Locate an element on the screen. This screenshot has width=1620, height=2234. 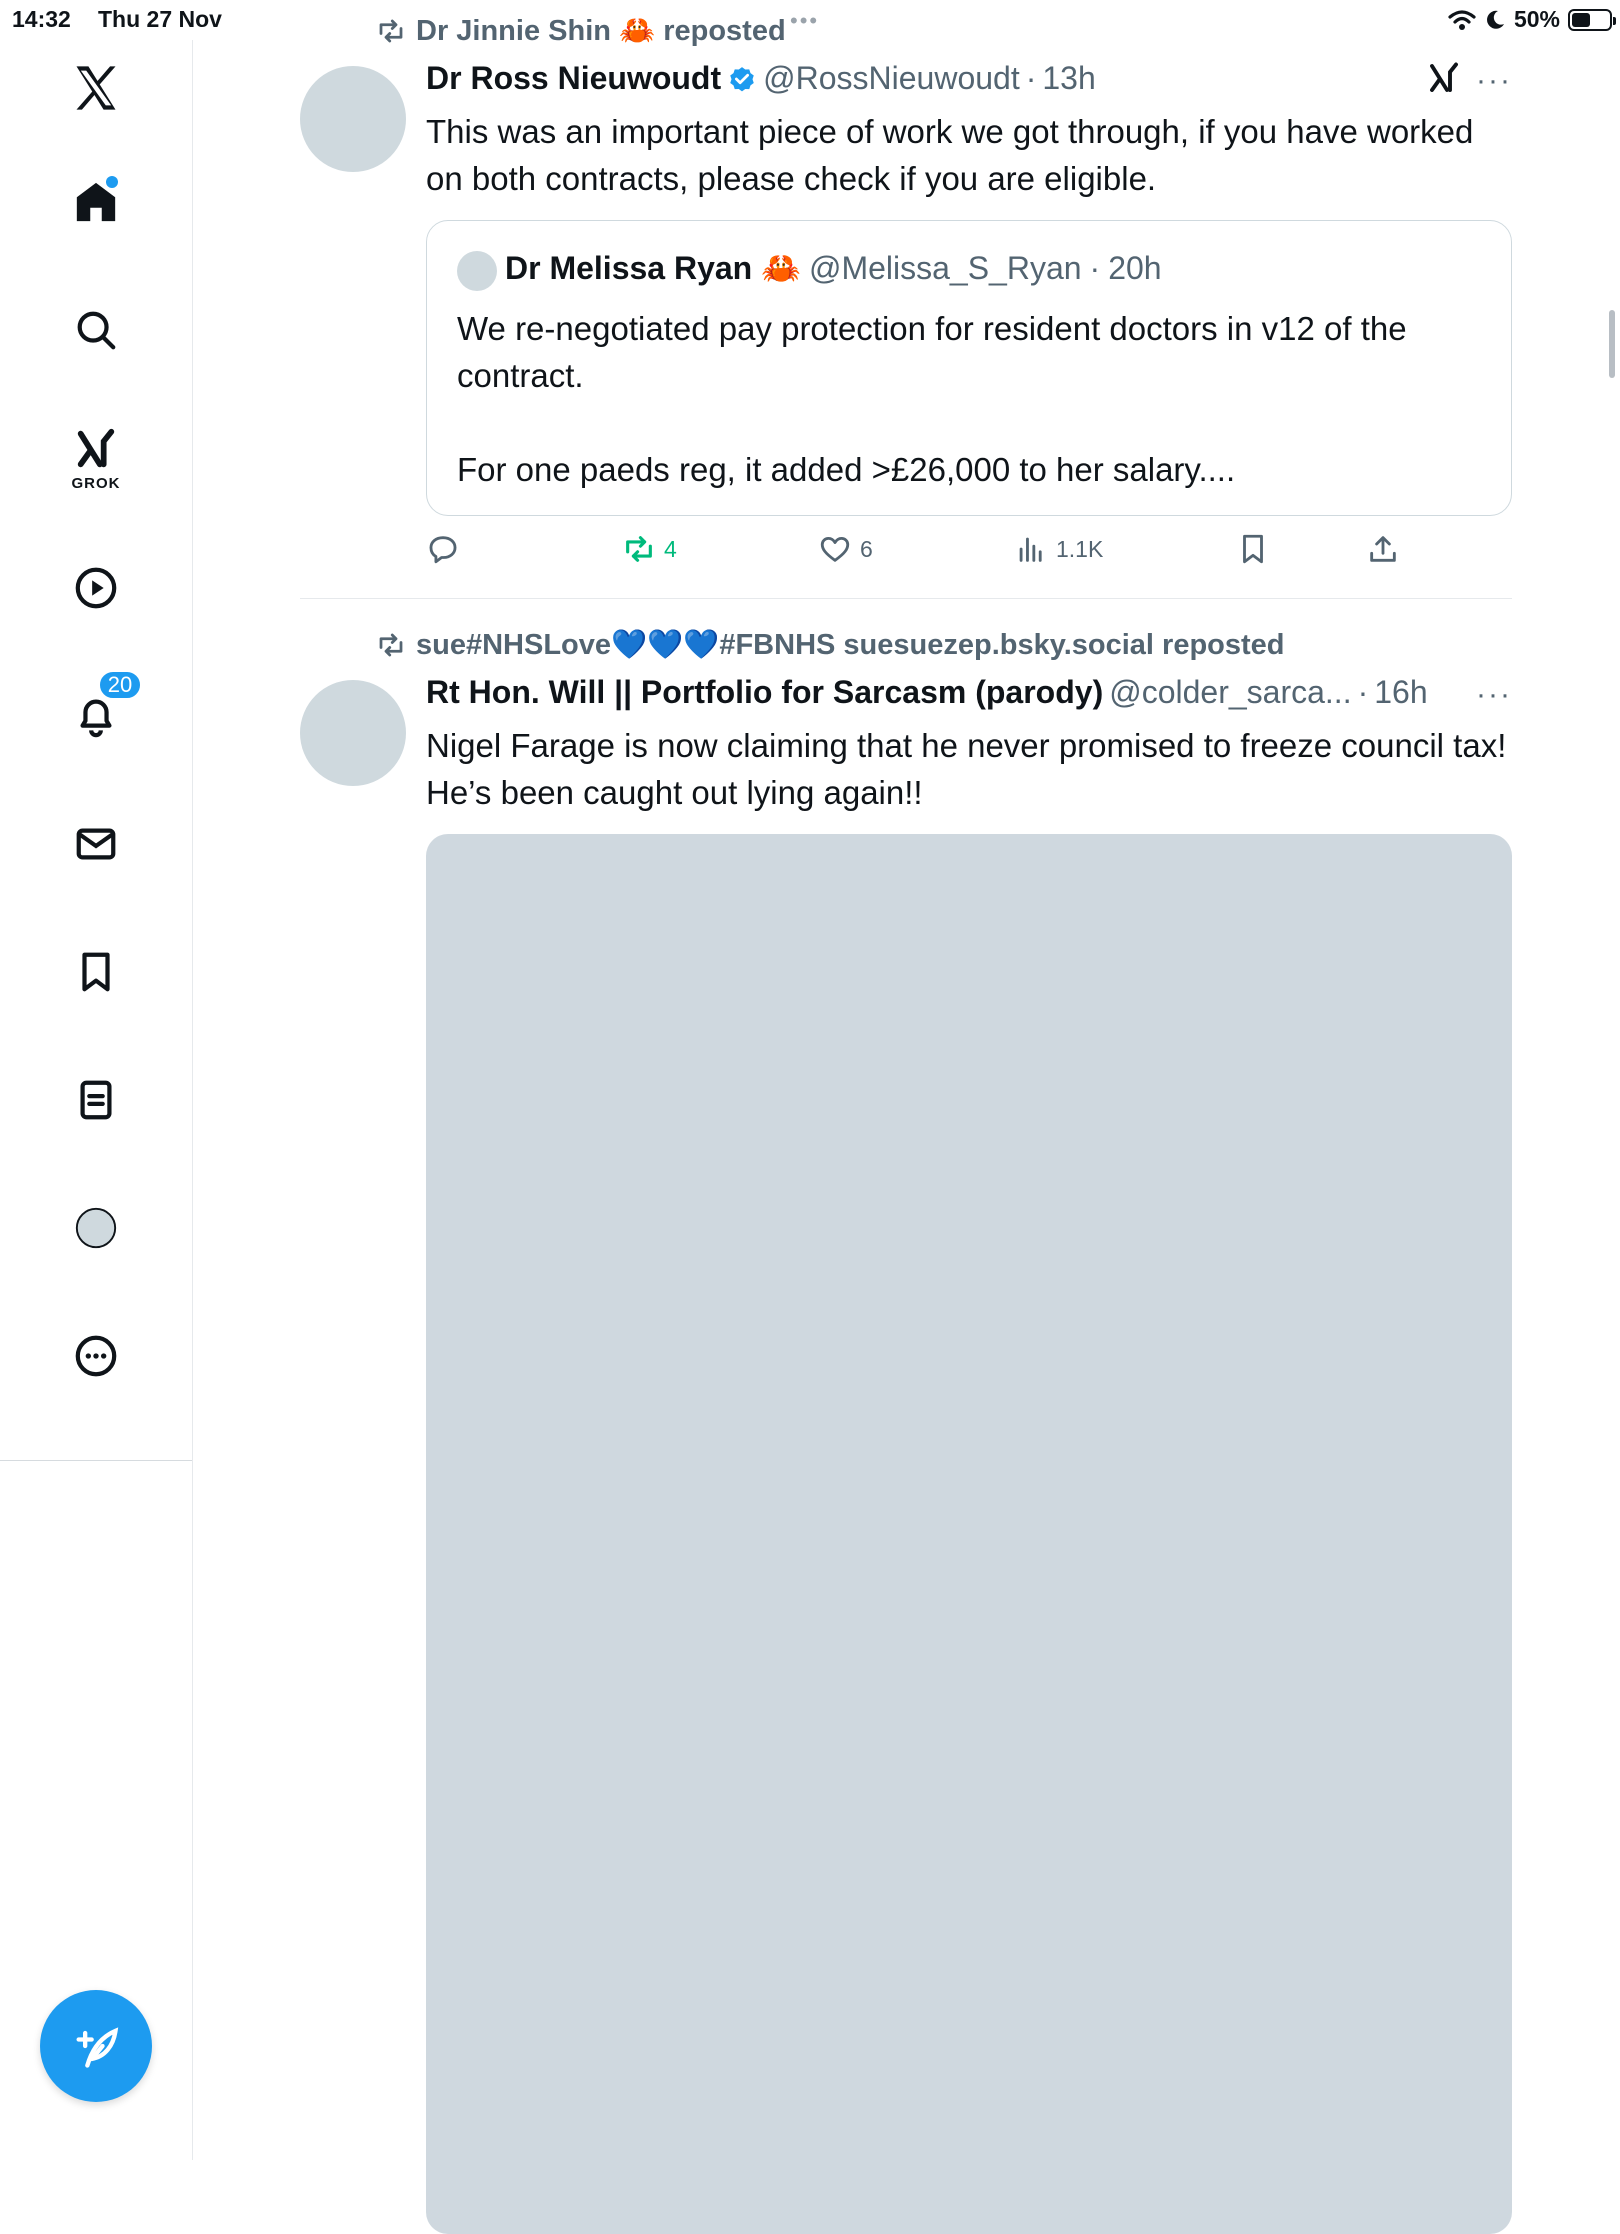
verified-badge-icon is located at coordinates (742, 78).